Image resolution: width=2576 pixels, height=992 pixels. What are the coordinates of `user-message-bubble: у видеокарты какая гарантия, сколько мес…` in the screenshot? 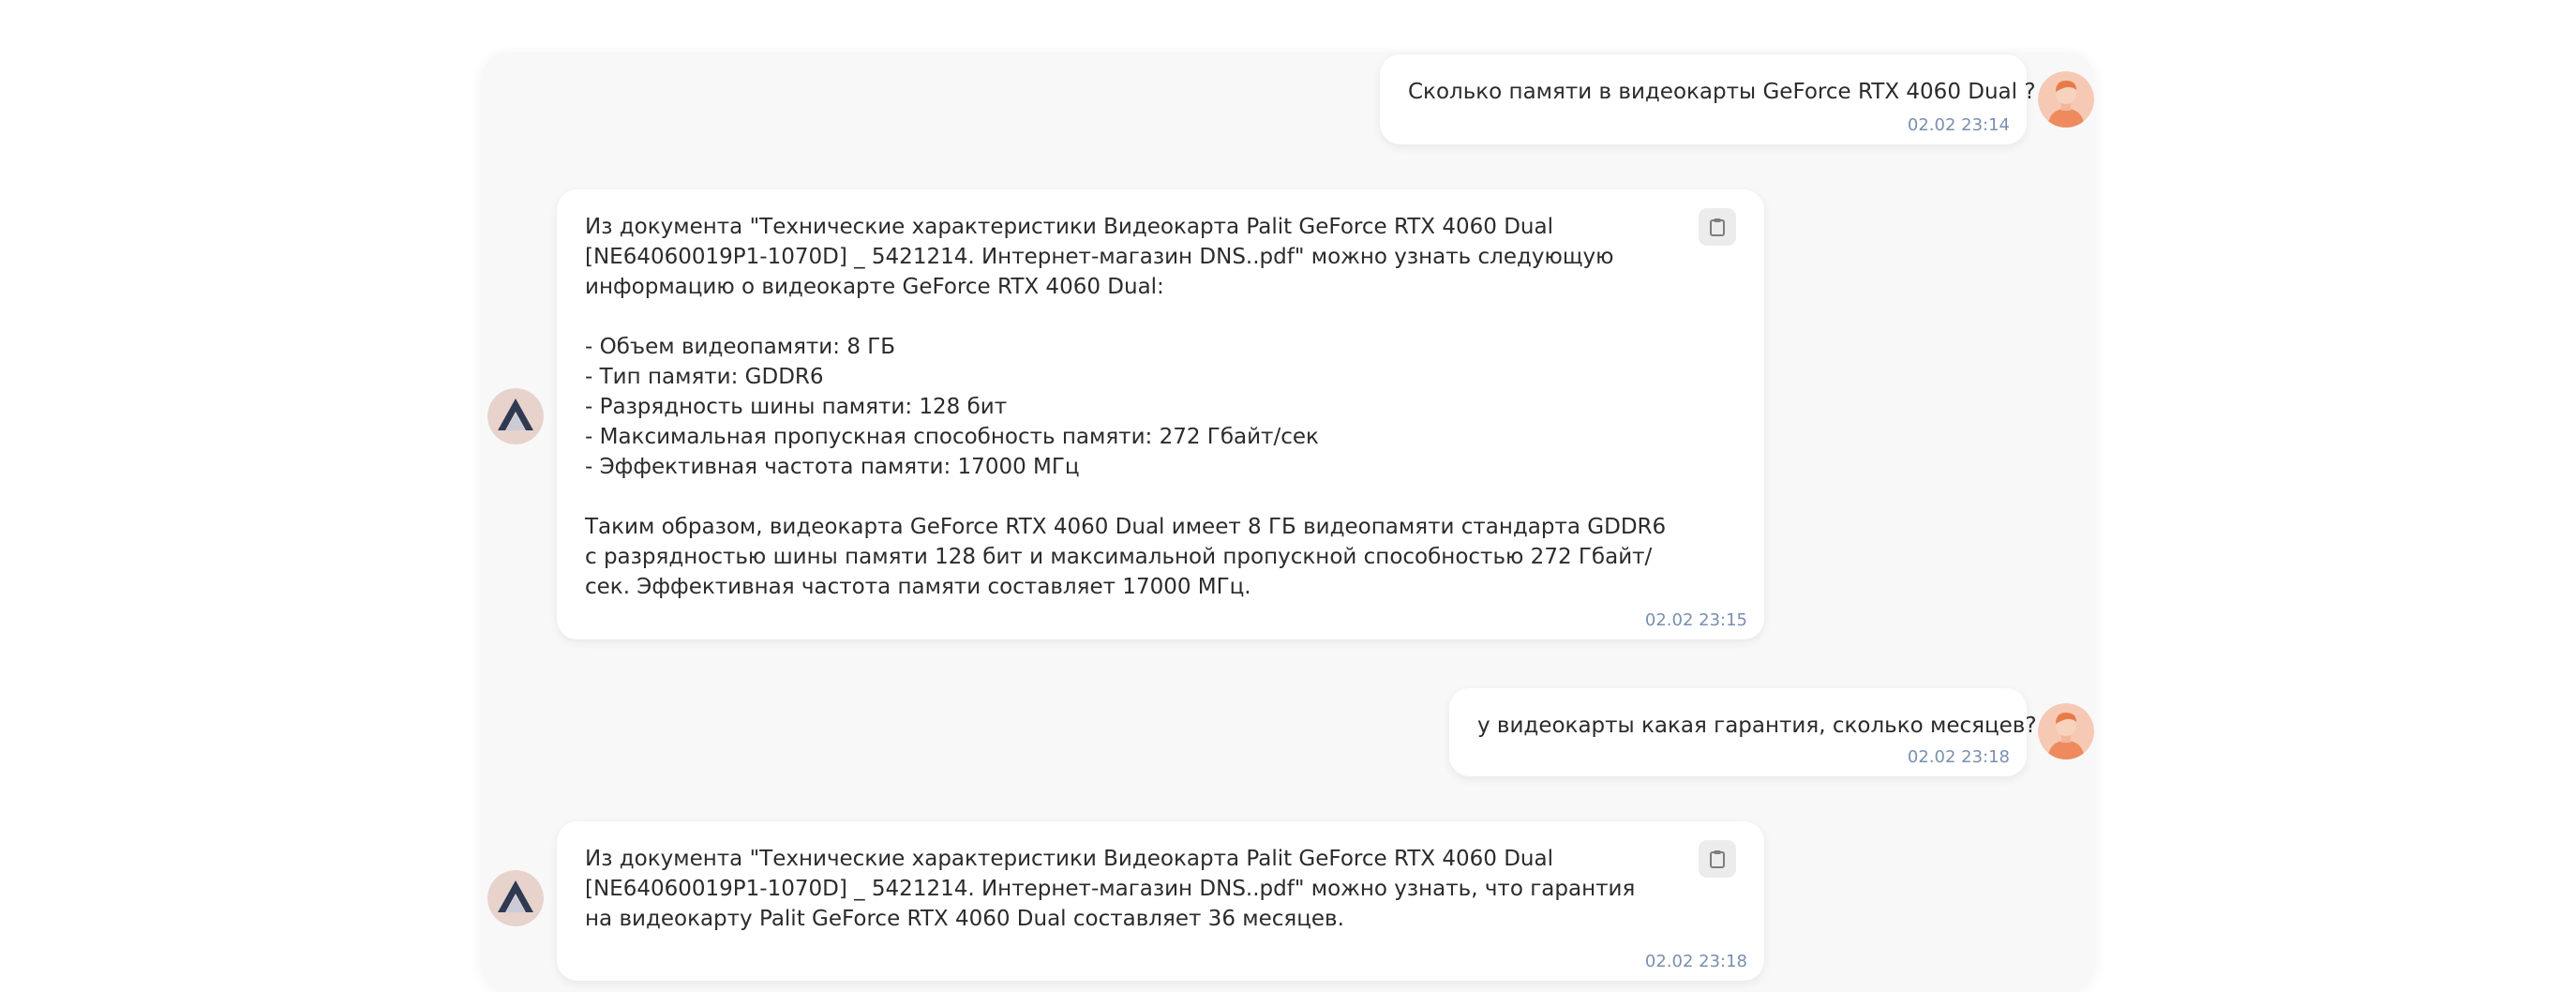 It's located at (1743, 732).